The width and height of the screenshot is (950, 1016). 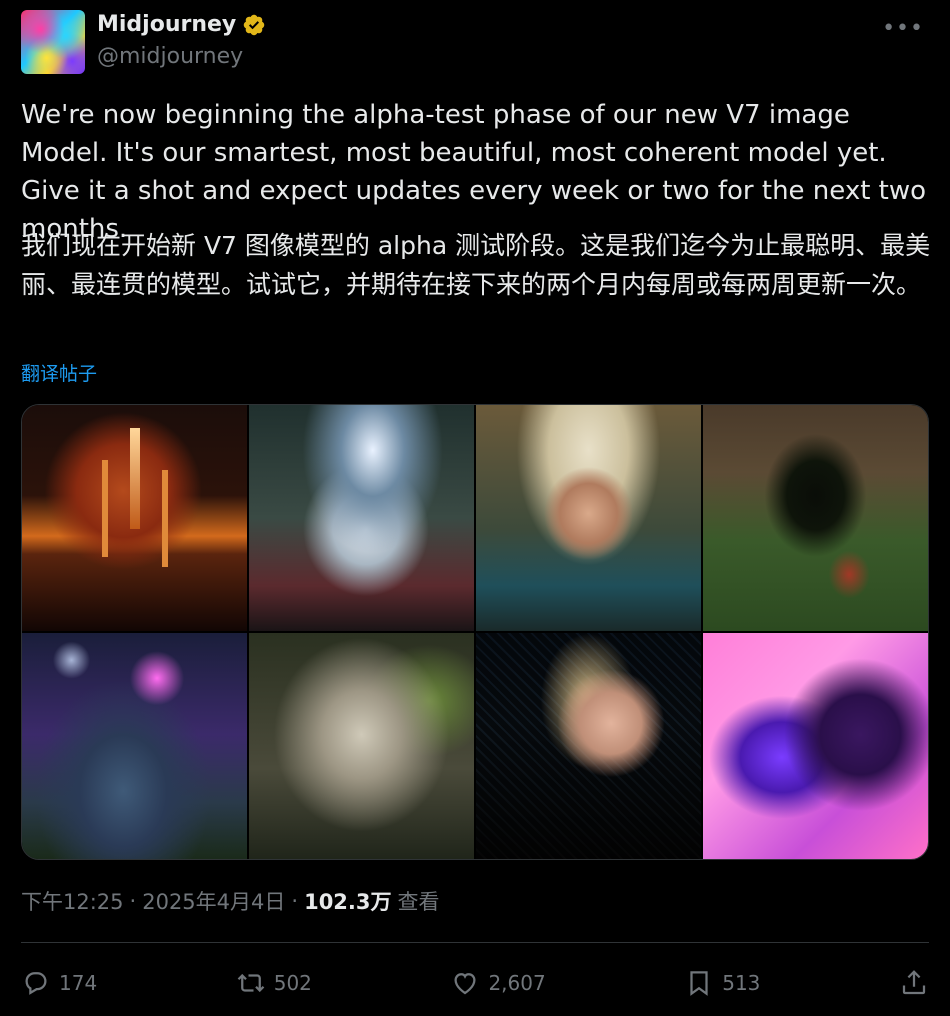 I want to click on tweet-meta: 下午12:25 · 2025年4月4日 · 102.3万 查看, so click(x=230, y=901).